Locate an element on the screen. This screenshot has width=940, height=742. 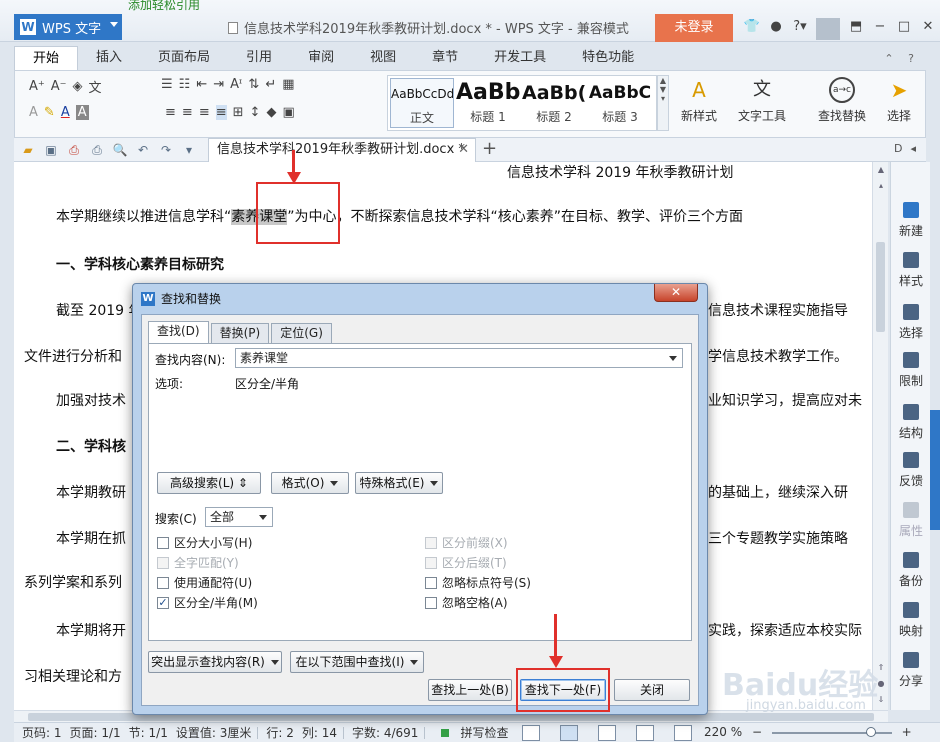
find-in-button: 在以下范围中查找(I) is located at coordinates (357, 662).